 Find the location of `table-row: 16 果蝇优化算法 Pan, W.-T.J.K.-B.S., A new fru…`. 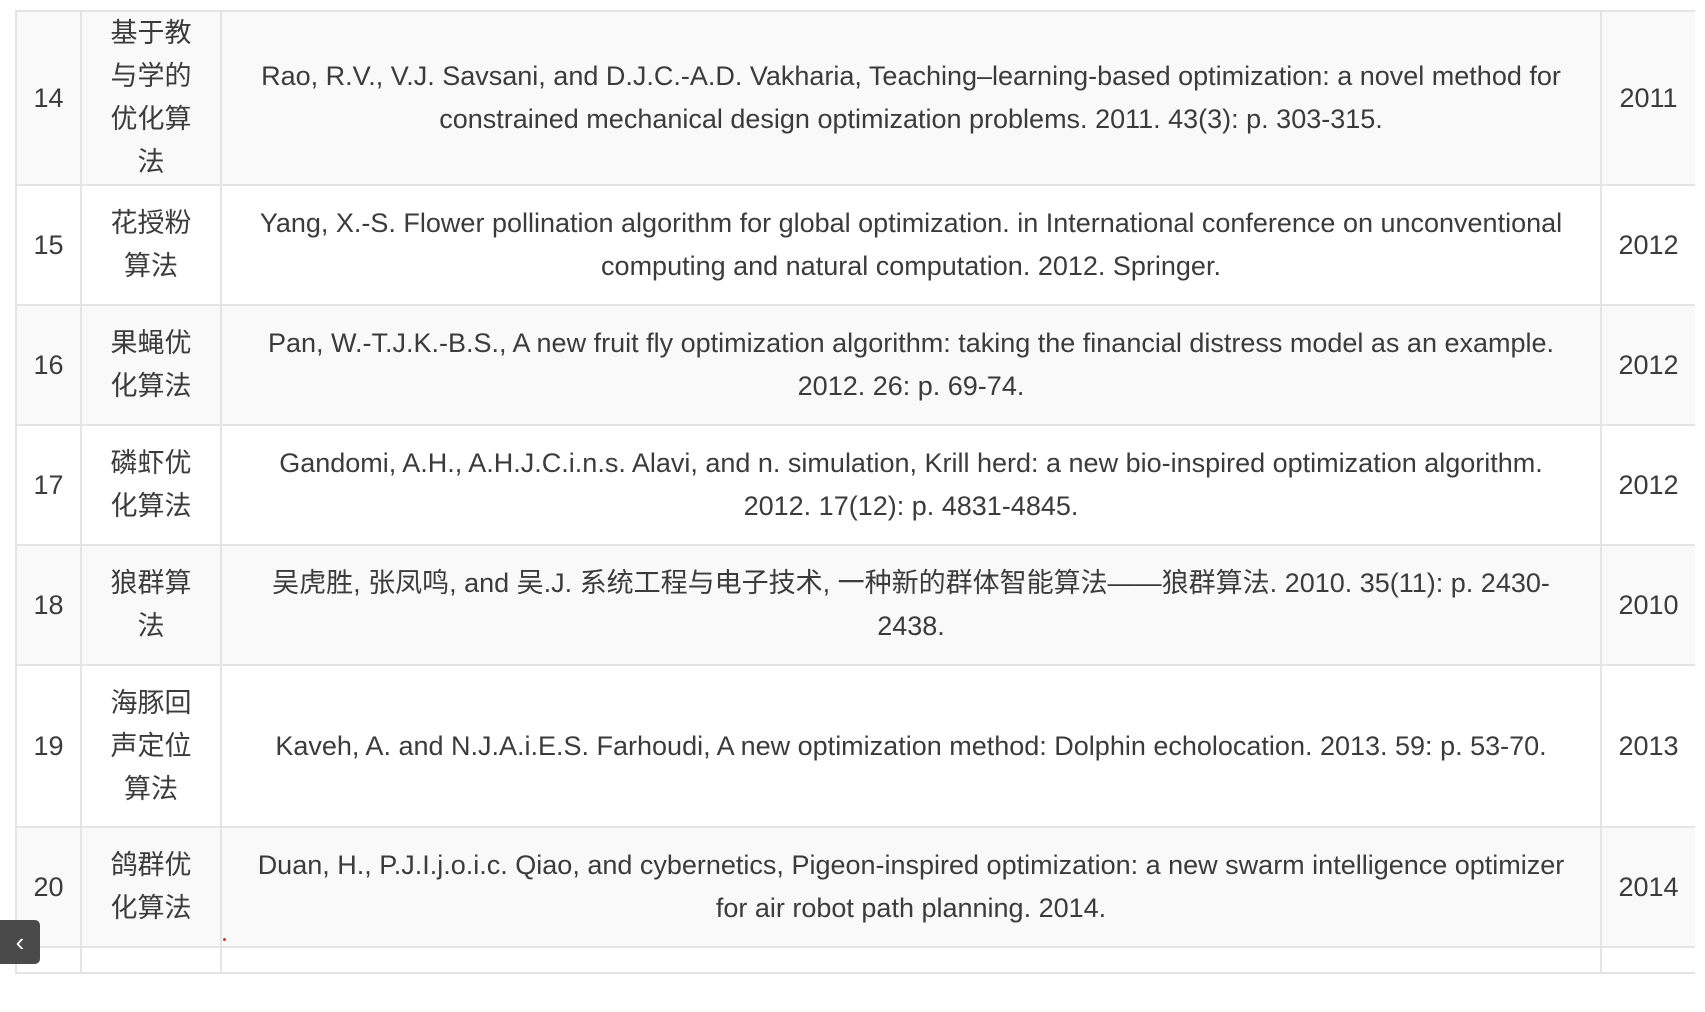

table-row: 16 果蝇优化算法 Pan, W.-T.J.K.-B.S., A new fru… is located at coordinates (855, 365).